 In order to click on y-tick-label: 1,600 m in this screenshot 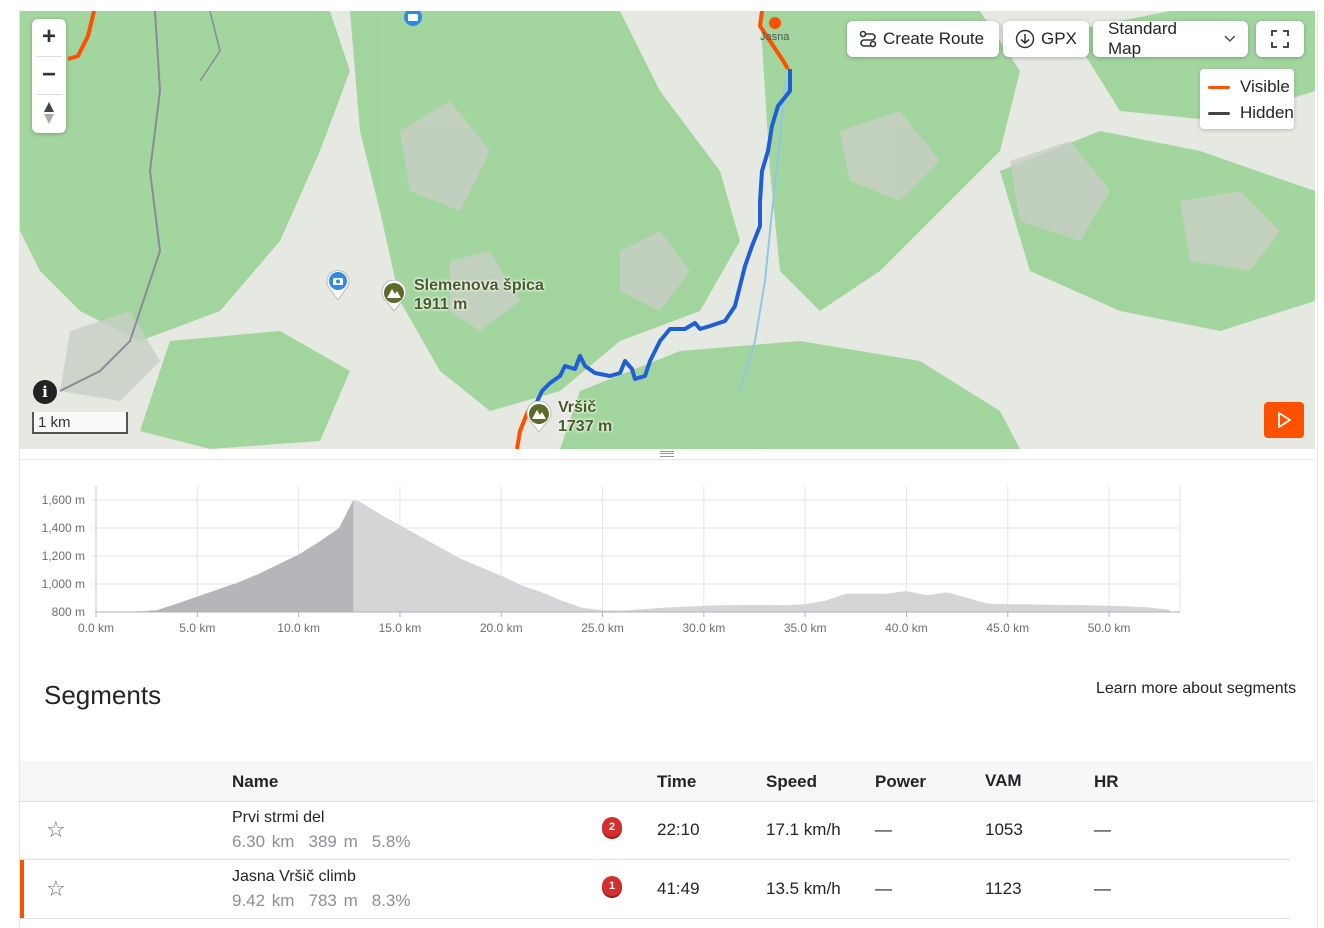, I will do `click(63, 500)`.